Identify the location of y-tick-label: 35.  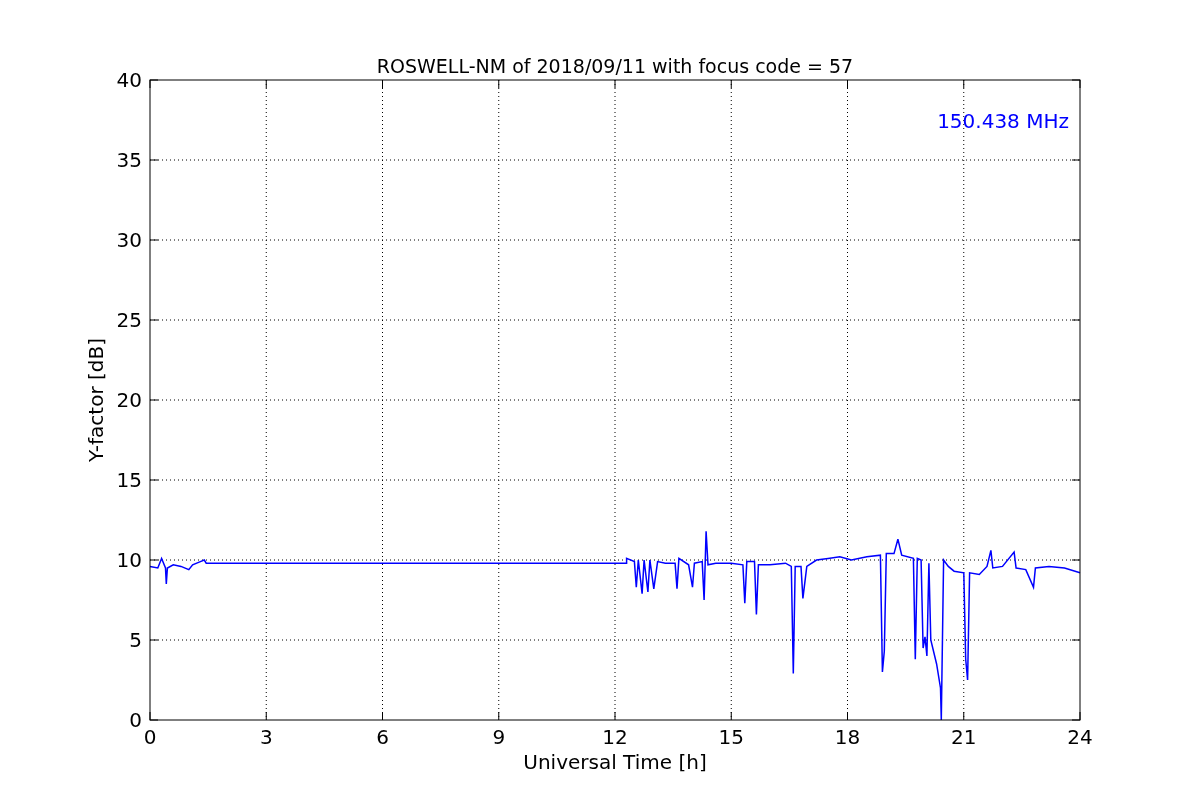
(129, 160).